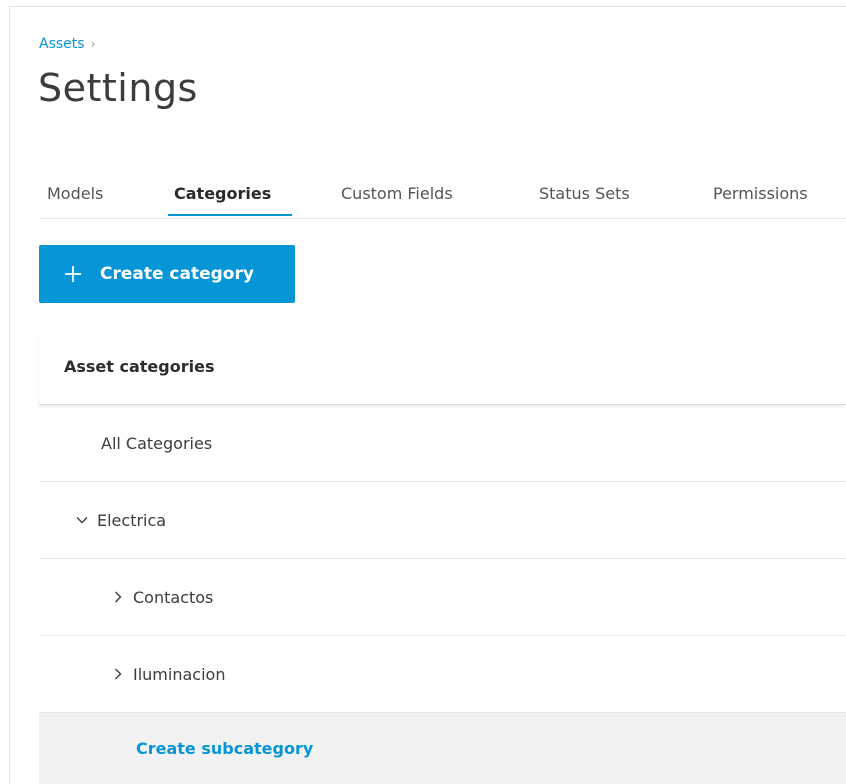 The height and width of the screenshot is (784, 846). Describe the element at coordinates (82, 520) in the screenshot. I see `chevron-down-icon` at that location.